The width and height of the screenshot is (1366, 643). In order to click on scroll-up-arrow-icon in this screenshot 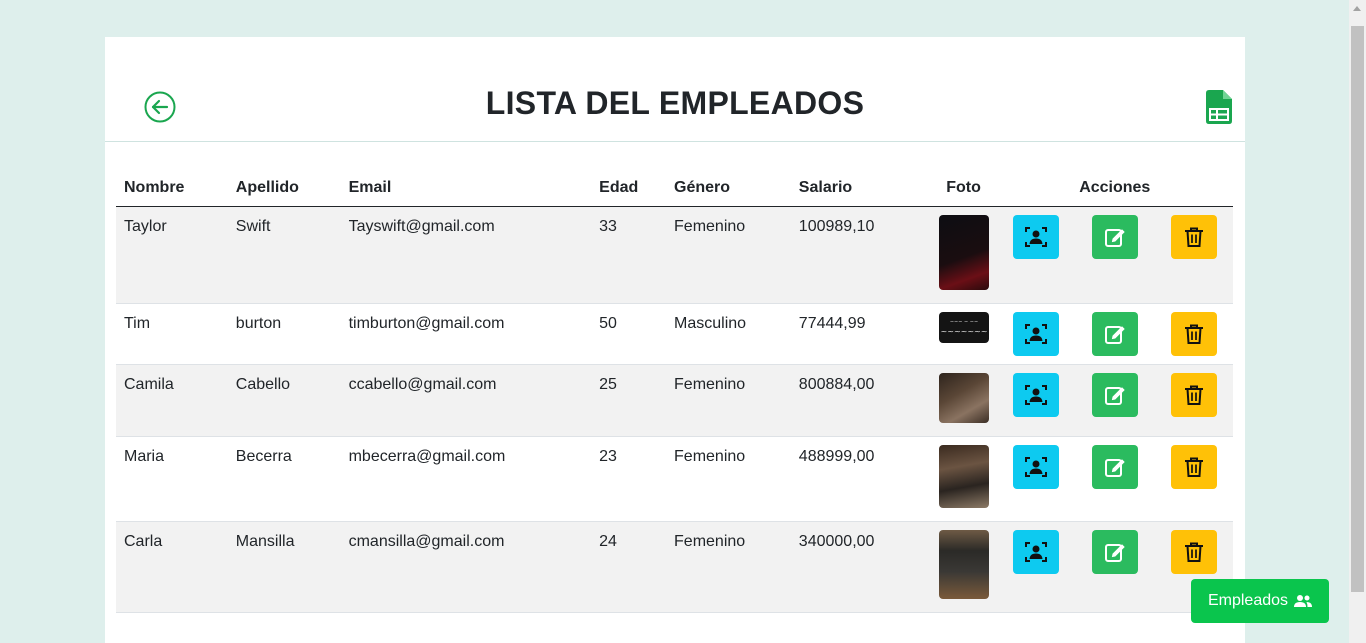, I will do `click(1357, 8)`.